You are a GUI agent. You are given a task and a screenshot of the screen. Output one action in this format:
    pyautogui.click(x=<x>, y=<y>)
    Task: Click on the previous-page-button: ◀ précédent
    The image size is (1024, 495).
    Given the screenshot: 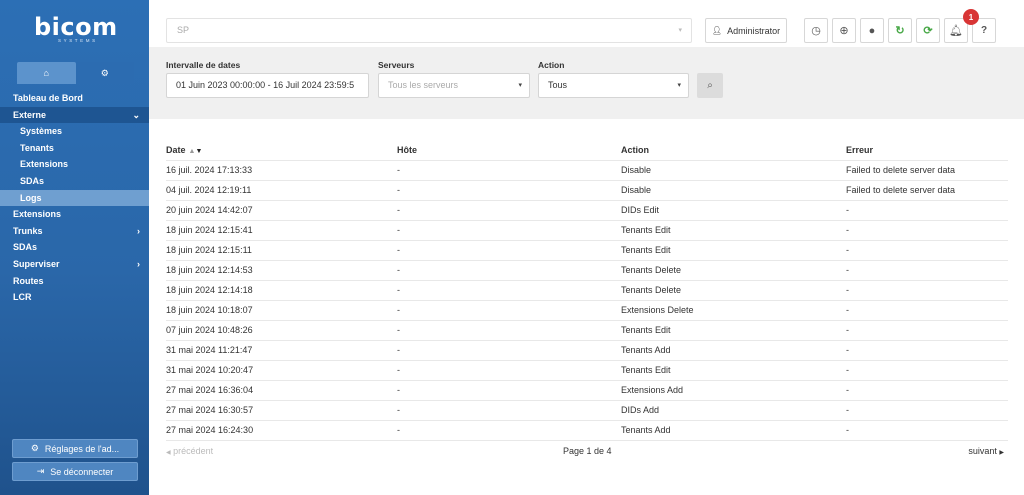 What is the action you would take?
    pyautogui.click(x=189, y=451)
    